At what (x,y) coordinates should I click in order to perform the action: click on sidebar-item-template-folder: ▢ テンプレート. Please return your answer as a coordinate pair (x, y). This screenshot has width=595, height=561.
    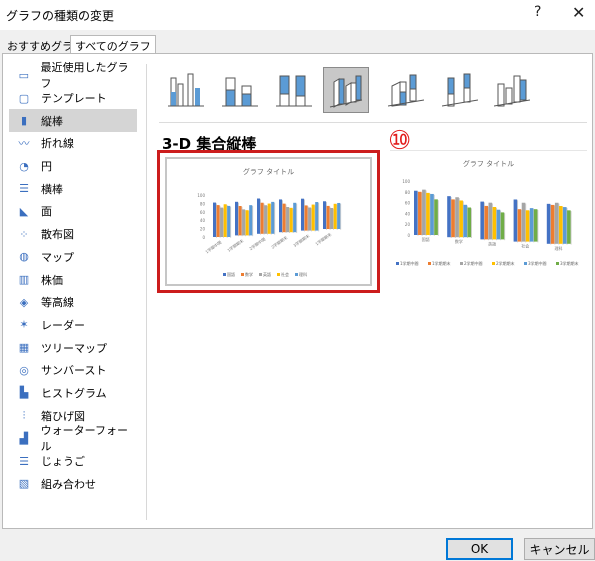
    Looking at the image, I should click on (73, 98).